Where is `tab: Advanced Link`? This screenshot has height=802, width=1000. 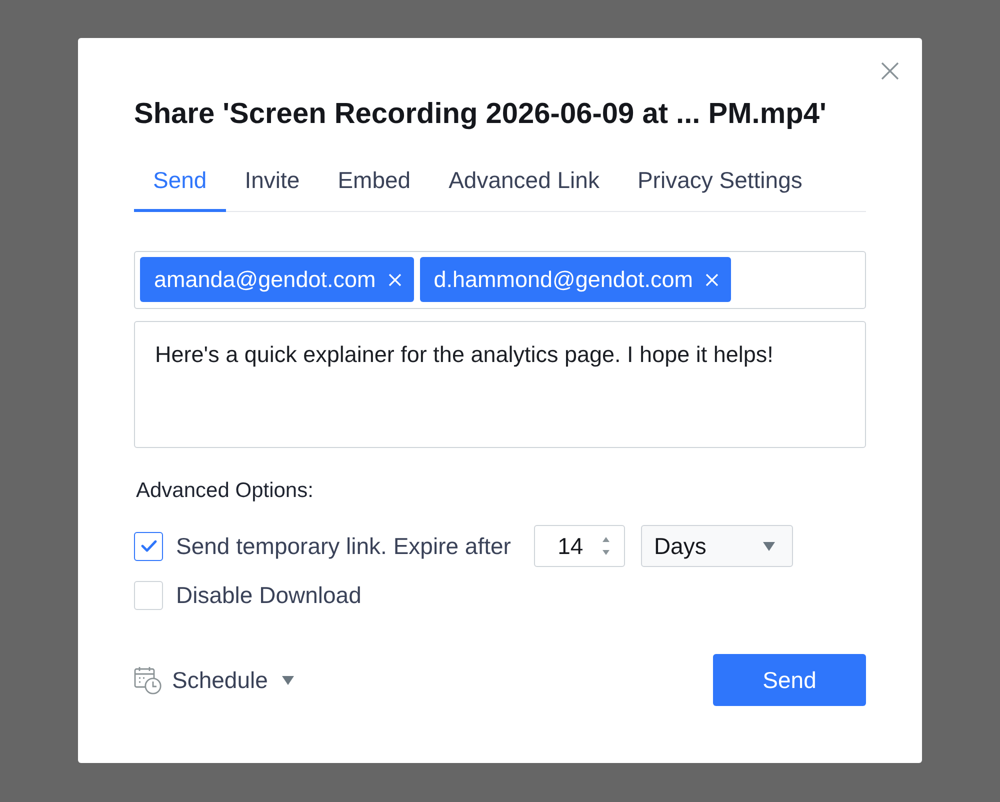 tab: Advanced Link is located at coordinates (524, 185).